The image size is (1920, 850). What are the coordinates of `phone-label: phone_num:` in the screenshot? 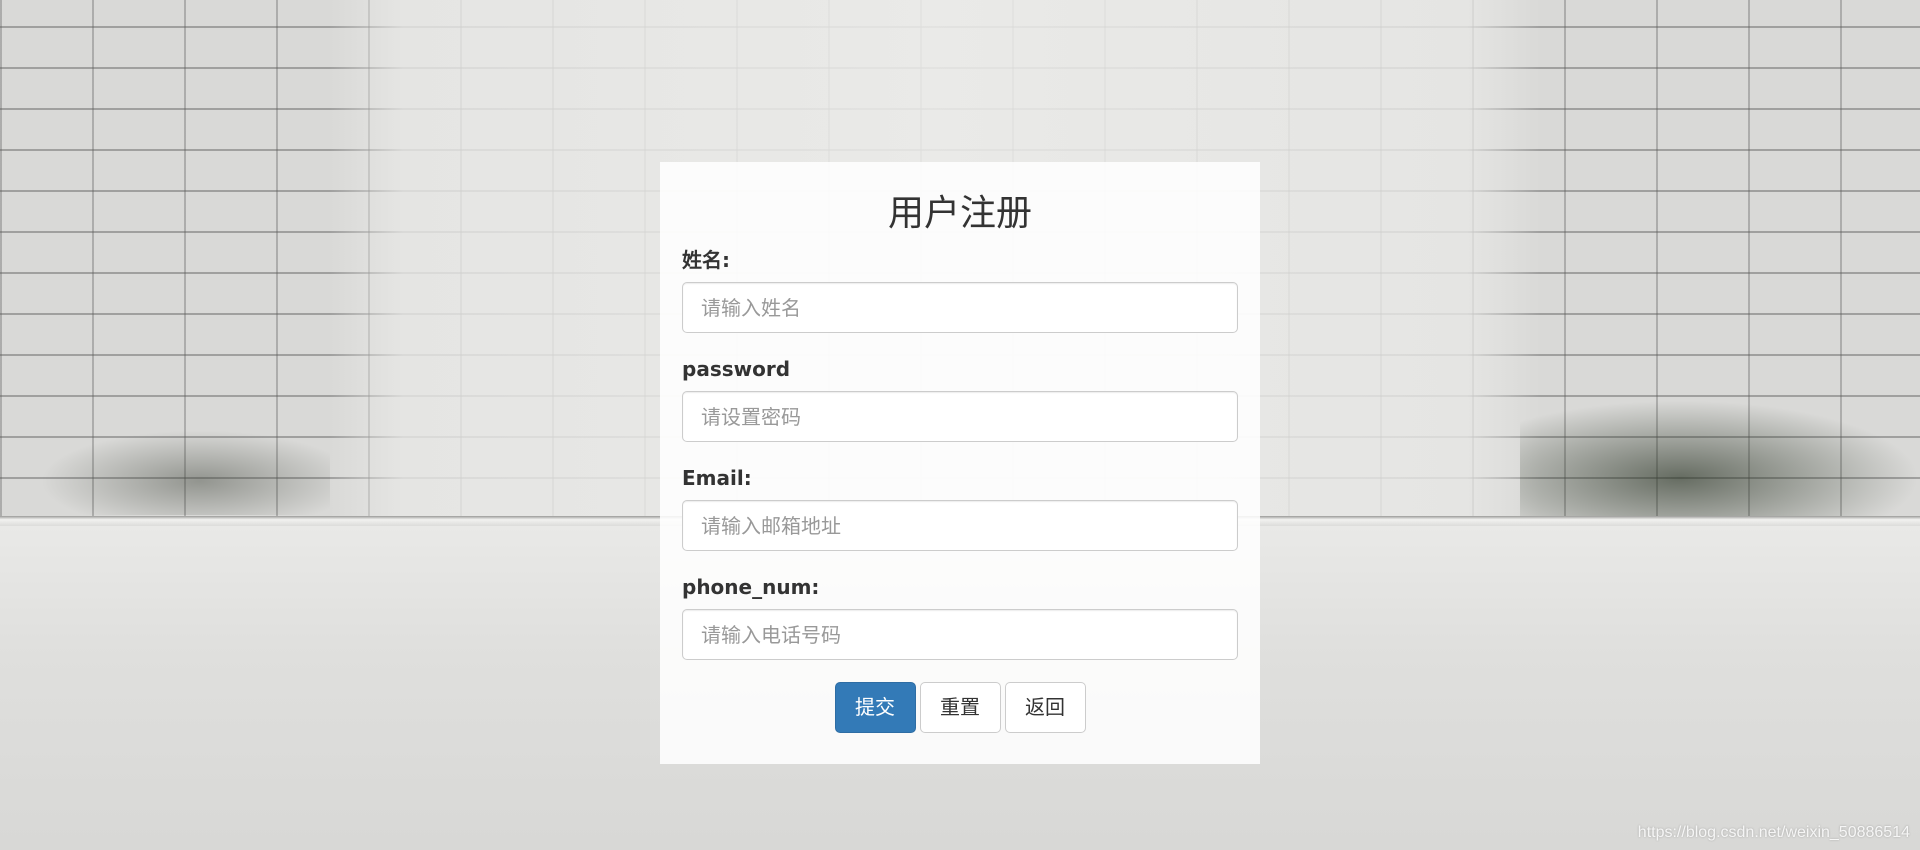 It's located at (751, 587).